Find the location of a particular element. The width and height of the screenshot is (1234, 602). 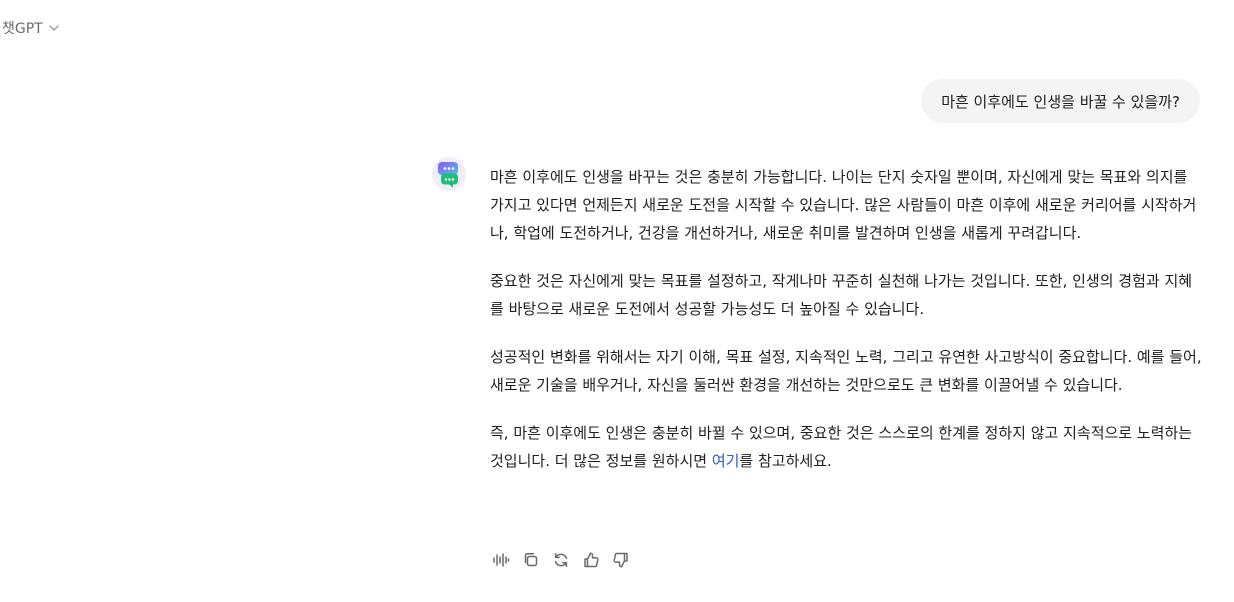

copy-button is located at coordinates (531, 560).